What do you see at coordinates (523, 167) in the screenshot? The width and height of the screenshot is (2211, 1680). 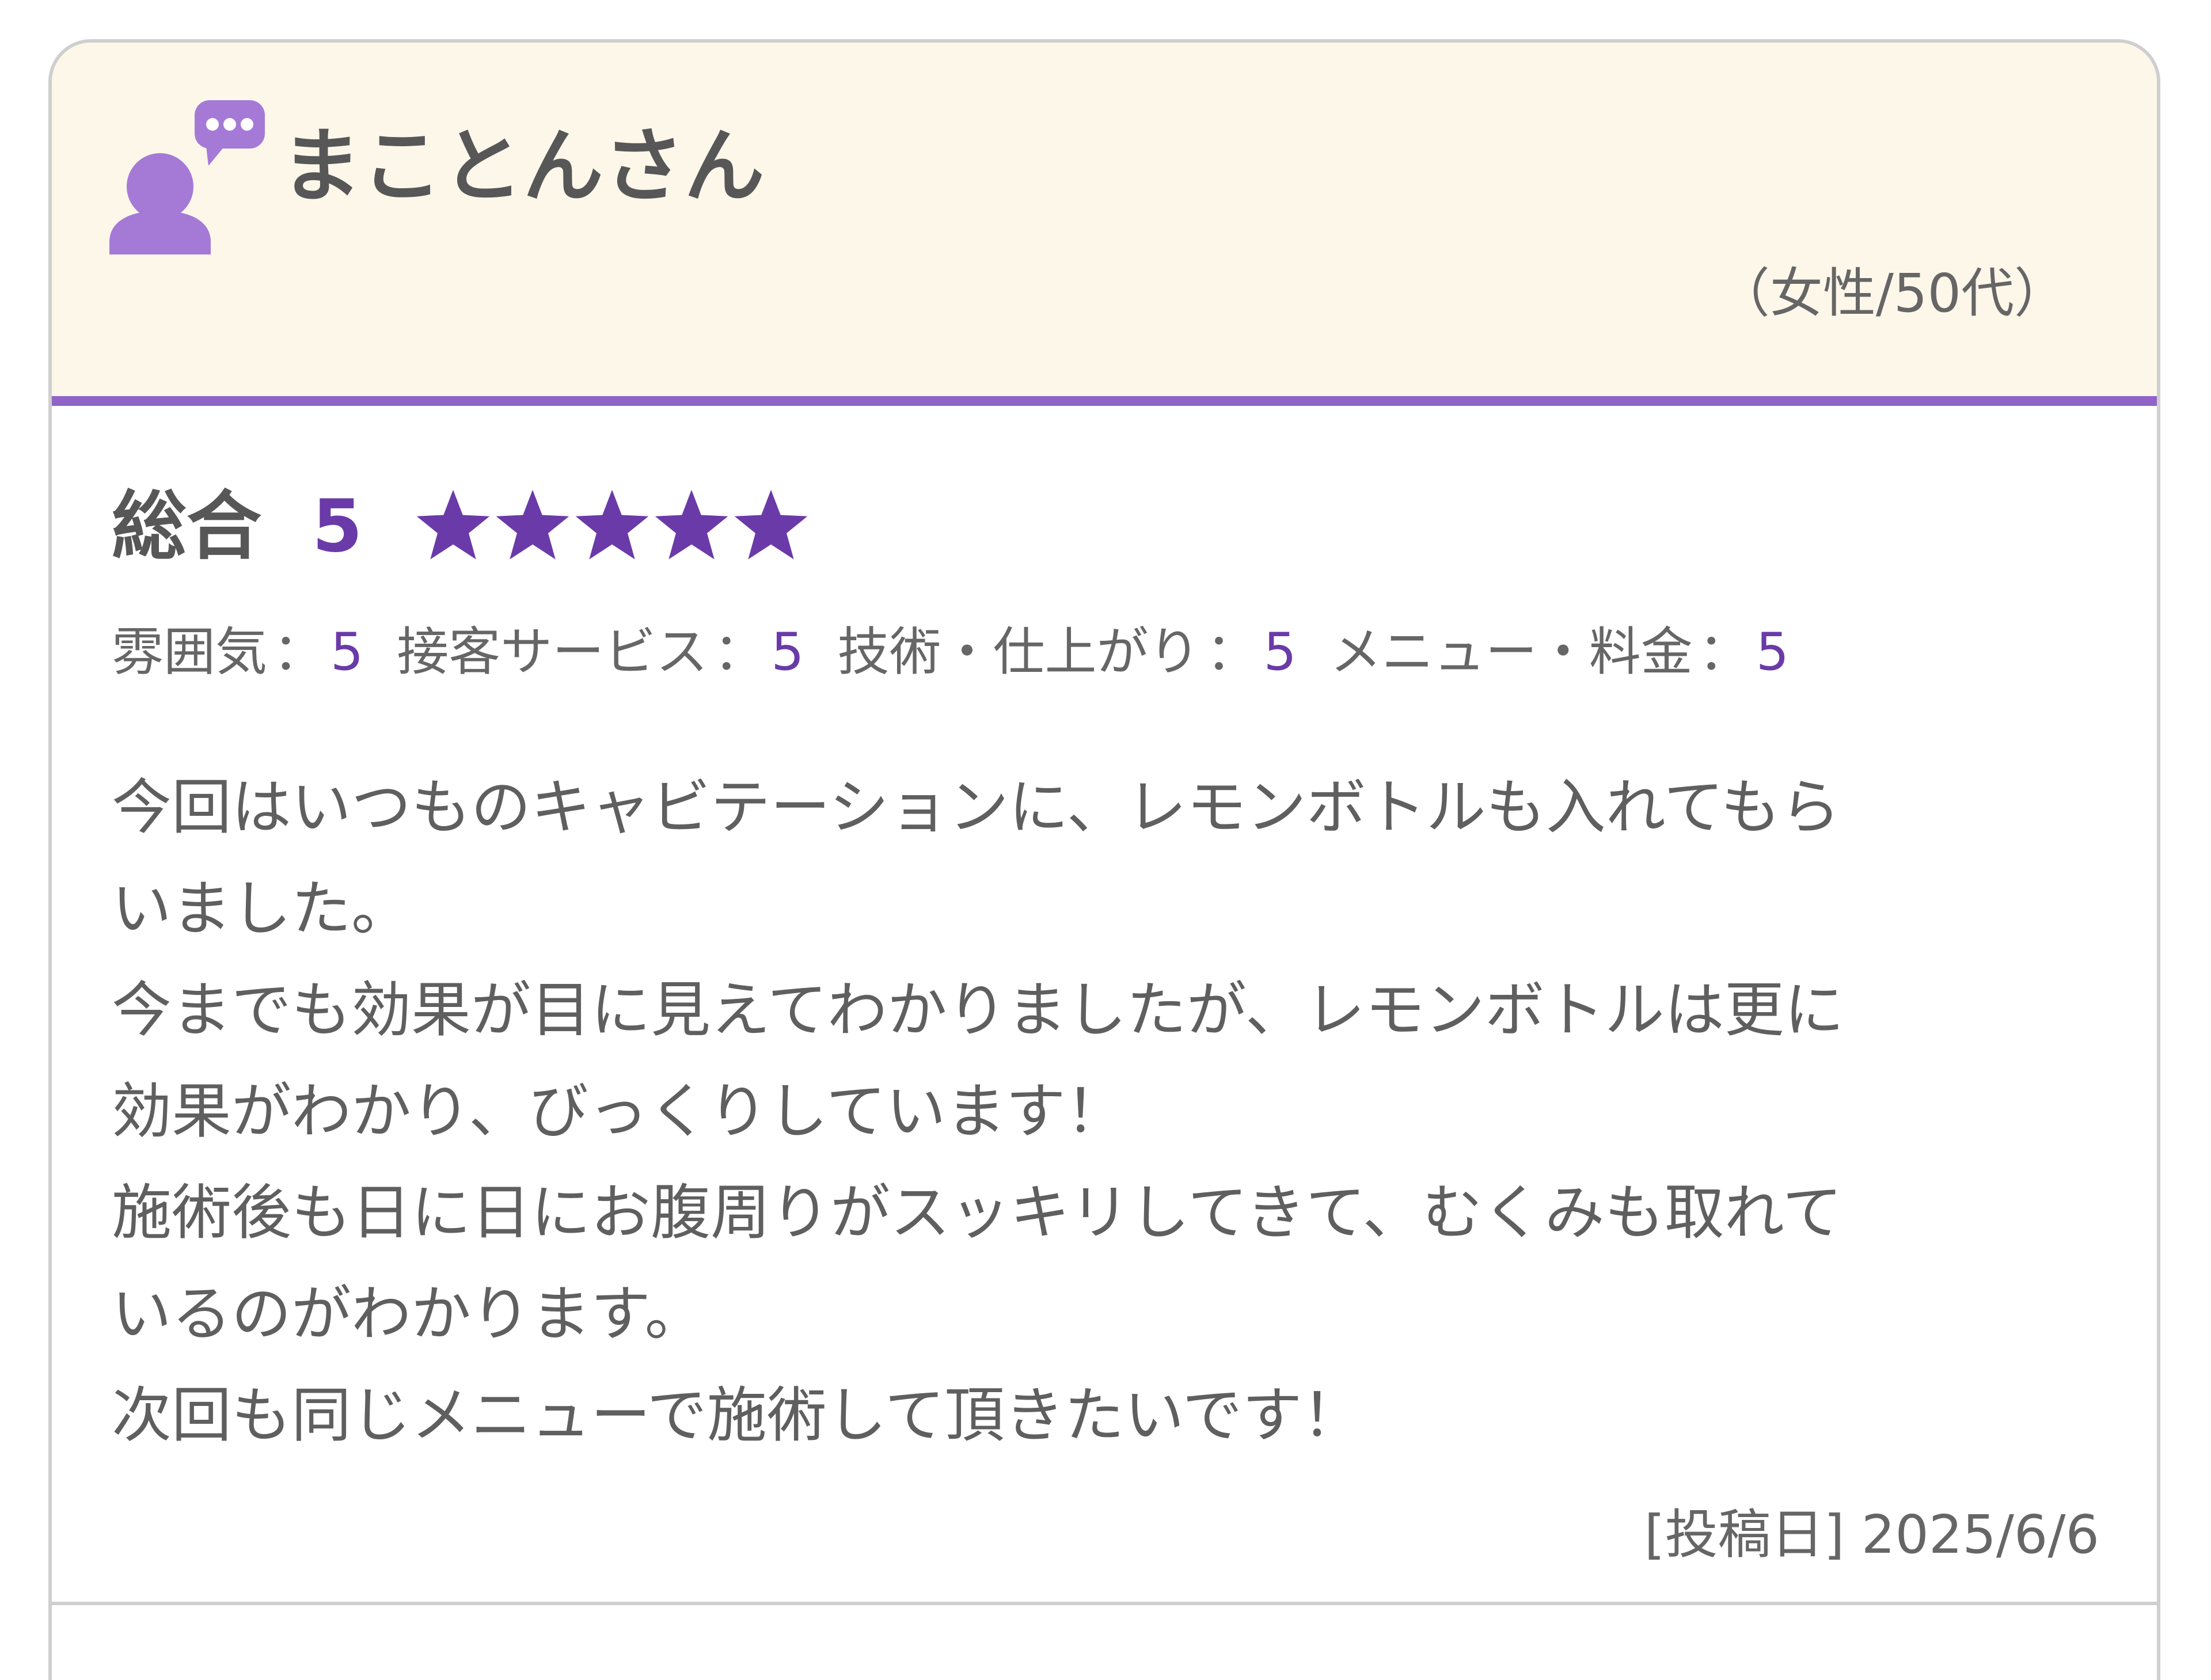 I see `reviewer-name: まことんさん` at bounding box center [523, 167].